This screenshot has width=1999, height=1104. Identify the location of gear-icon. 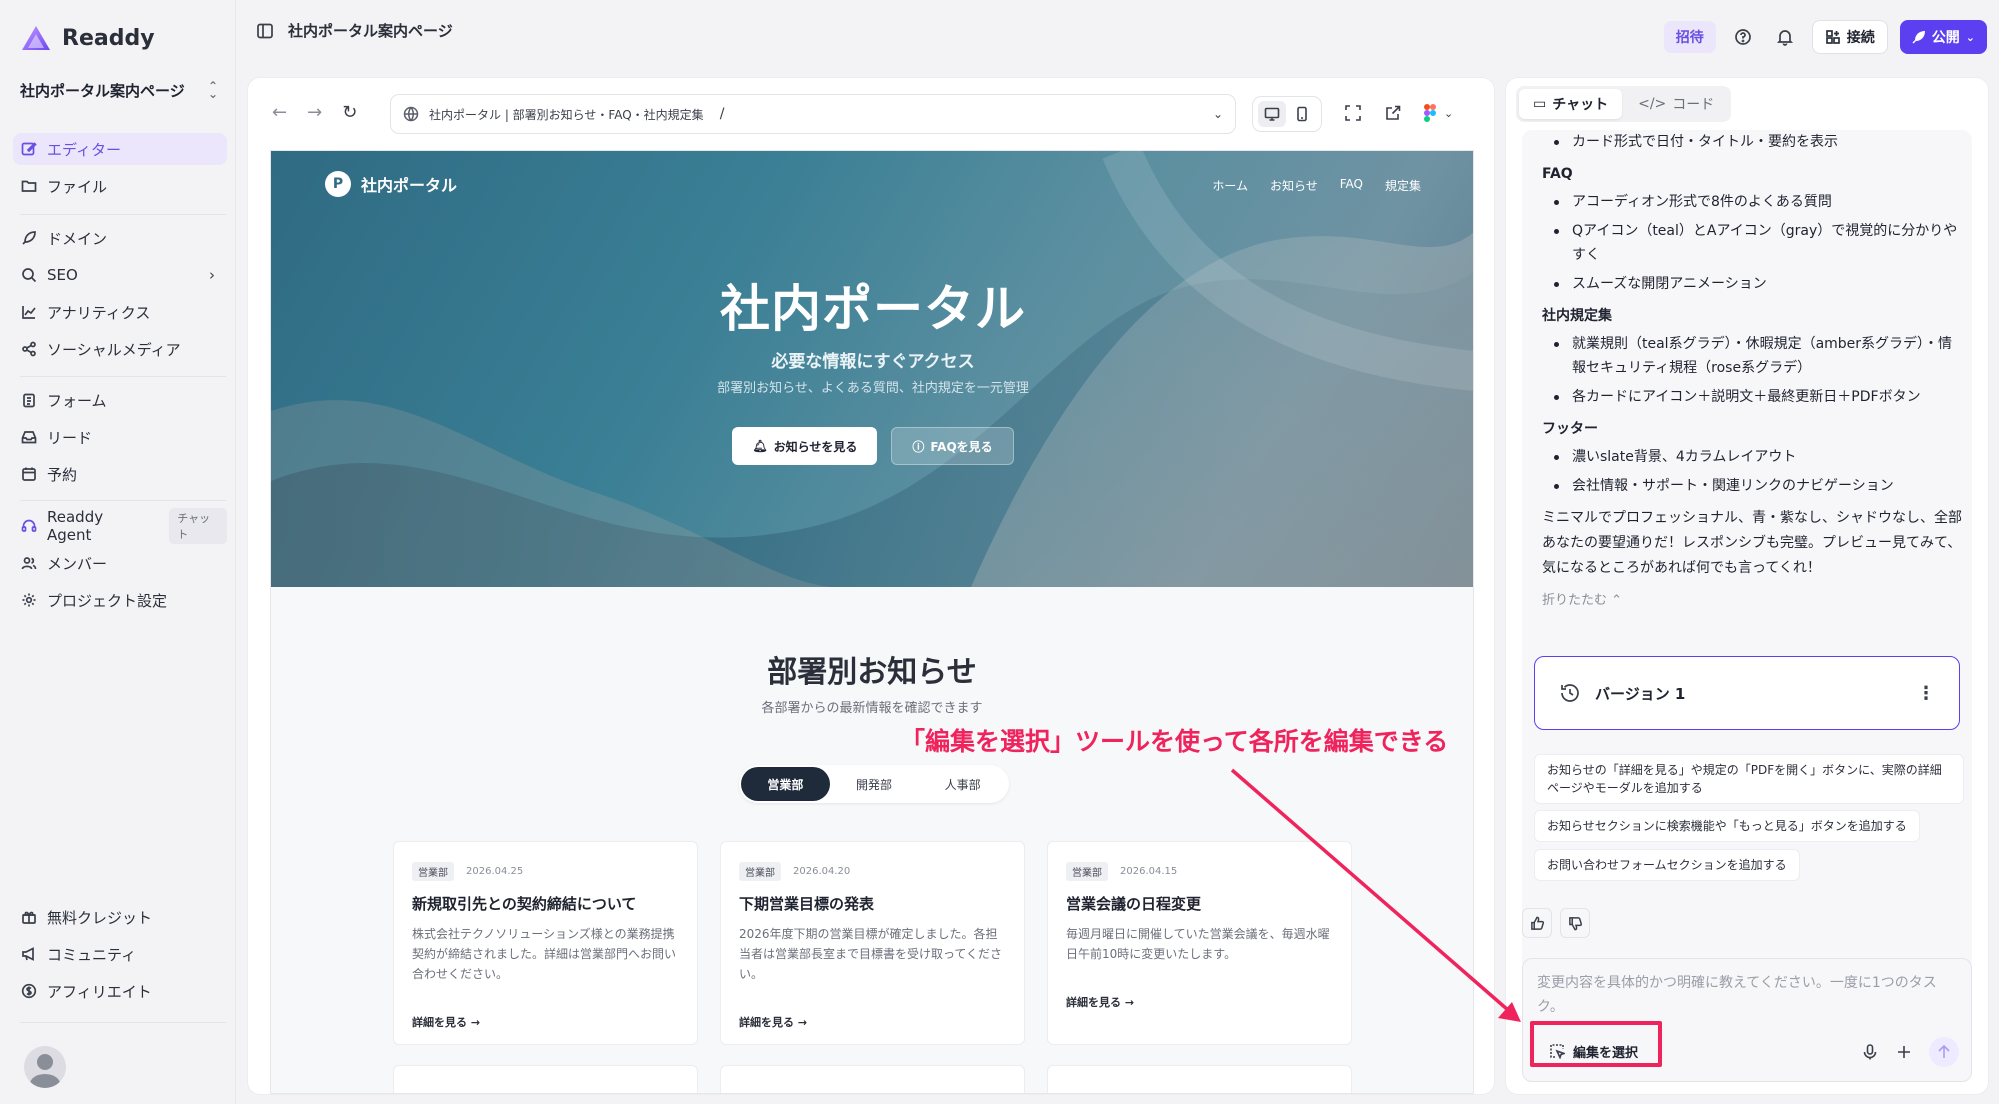
(29, 600).